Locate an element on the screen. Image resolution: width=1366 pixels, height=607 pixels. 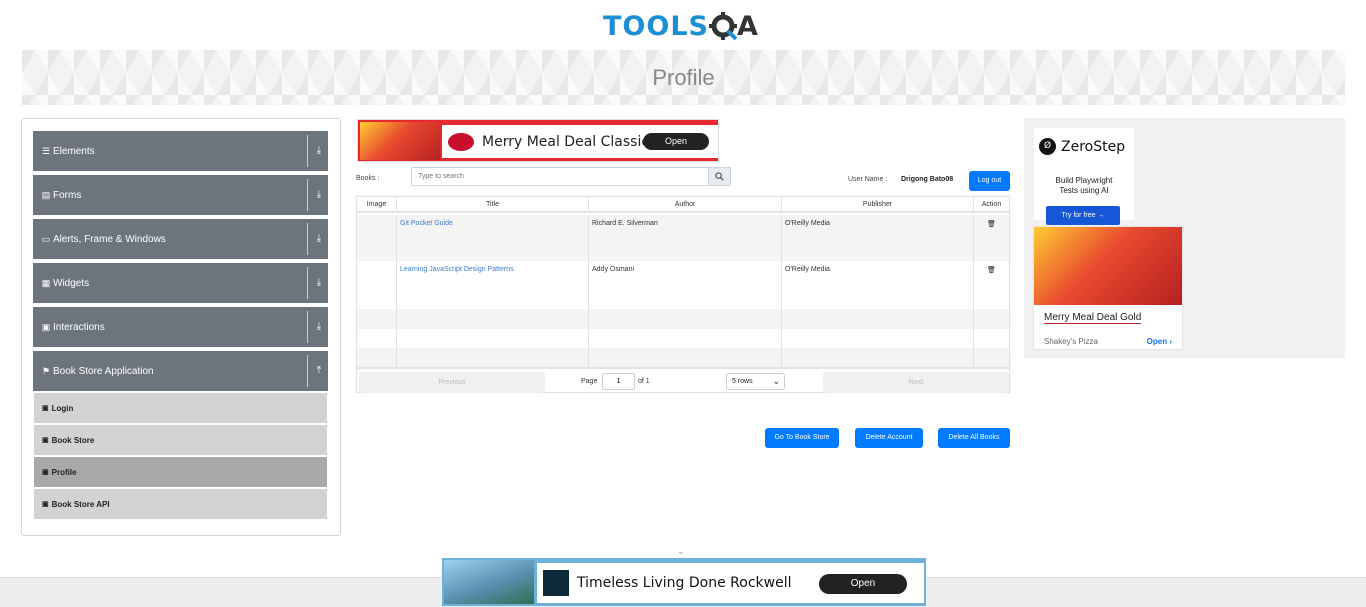
search-icon is located at coordinates (719, 176).